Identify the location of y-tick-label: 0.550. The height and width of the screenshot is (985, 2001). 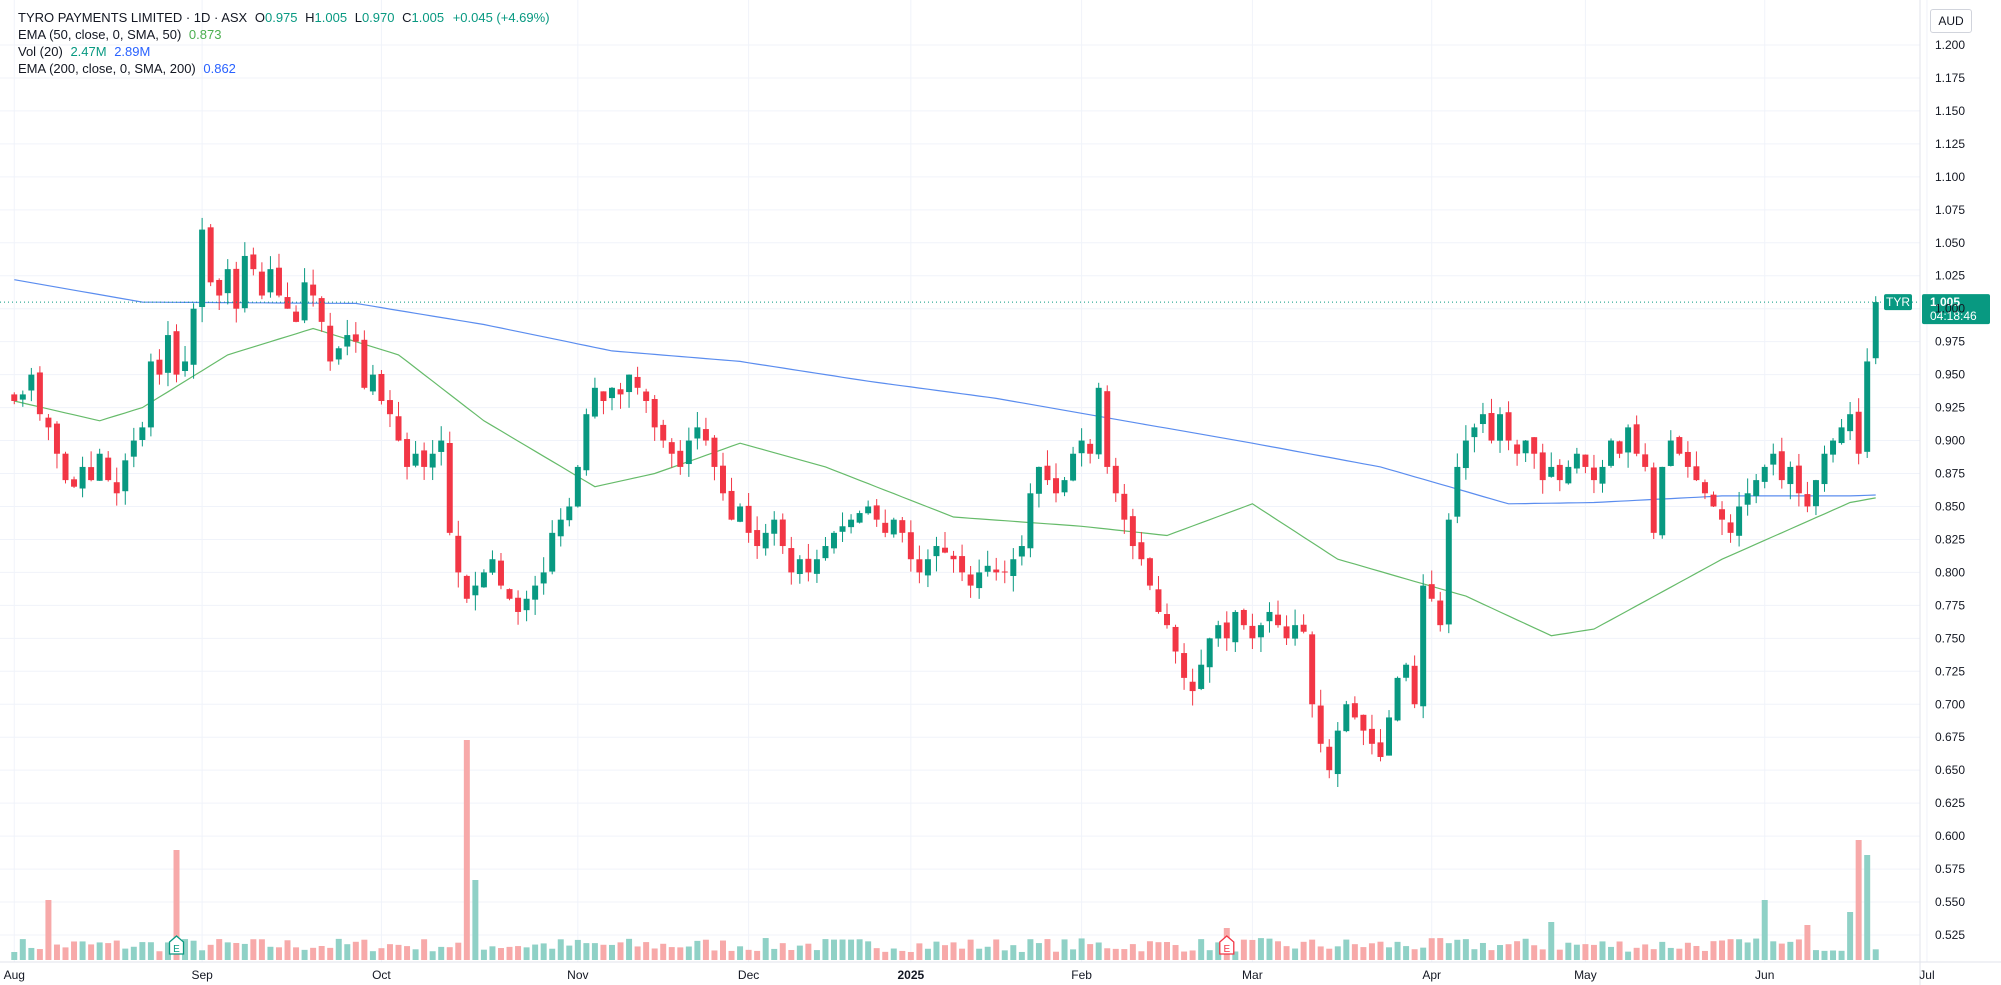
(1950, 902).